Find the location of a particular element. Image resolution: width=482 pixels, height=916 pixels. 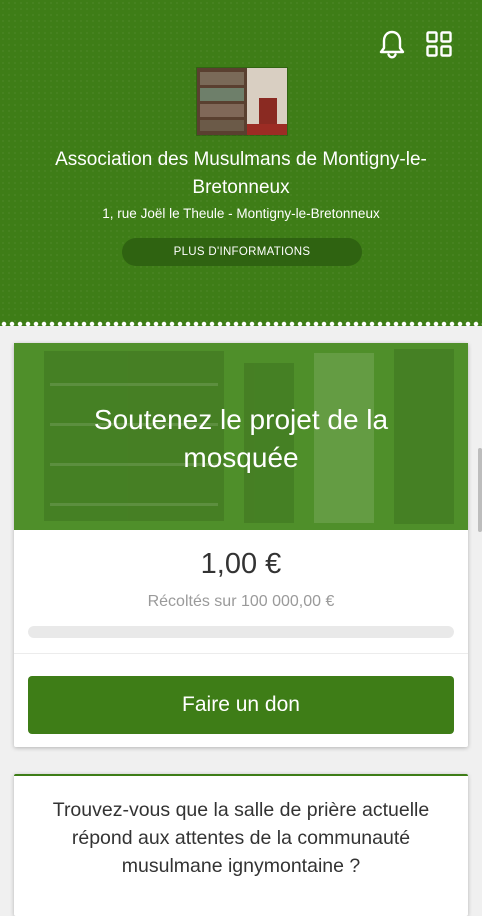

donate-button: Faire un don is located at coordinates (241, 705).